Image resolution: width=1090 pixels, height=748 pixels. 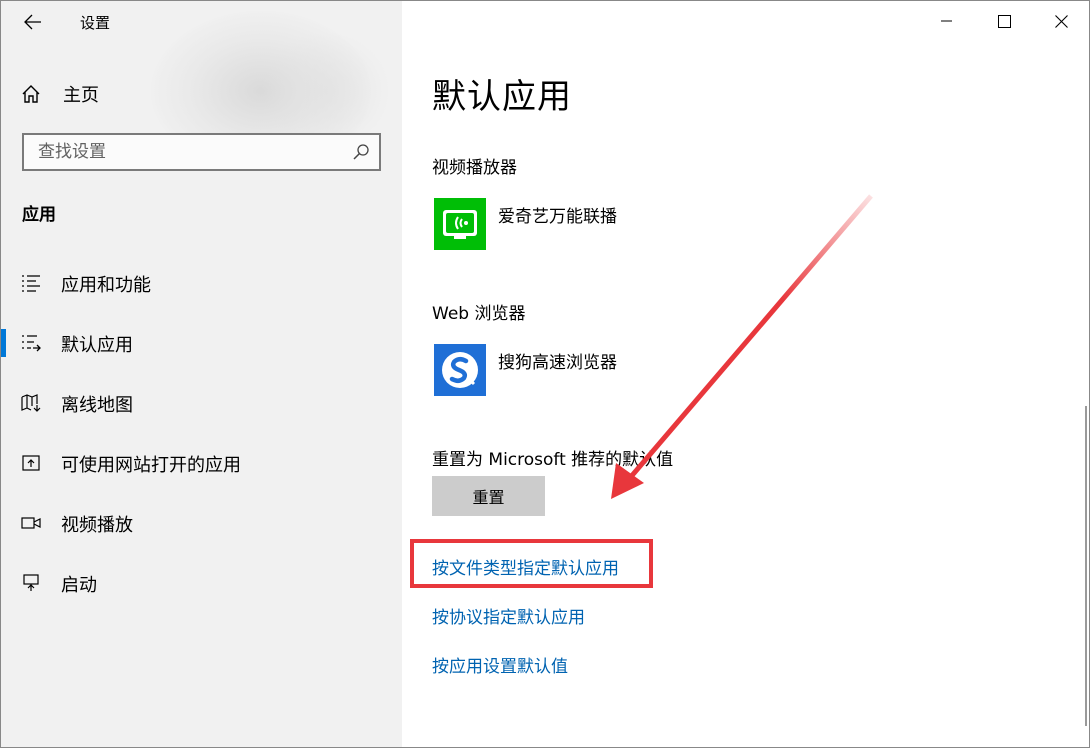 What do you see at coordinates (201, 583) in the screenshot?
I see `sidebar-item-startup: 启动` at bounding box center [201, 583].